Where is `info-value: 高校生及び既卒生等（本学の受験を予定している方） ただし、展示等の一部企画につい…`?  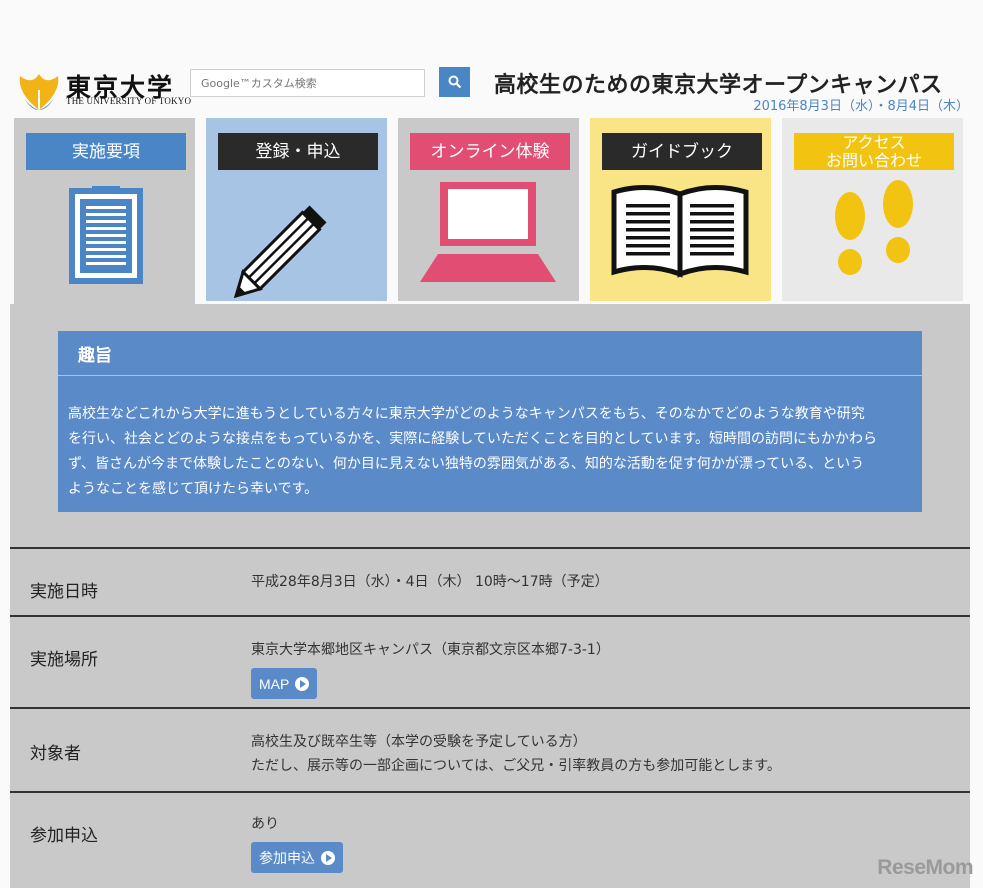 info-value: 高校生及び既卒生等（本学の受験を予定している方） ただし、展示等の一部企画につい… is located at coordinates (516, 754).